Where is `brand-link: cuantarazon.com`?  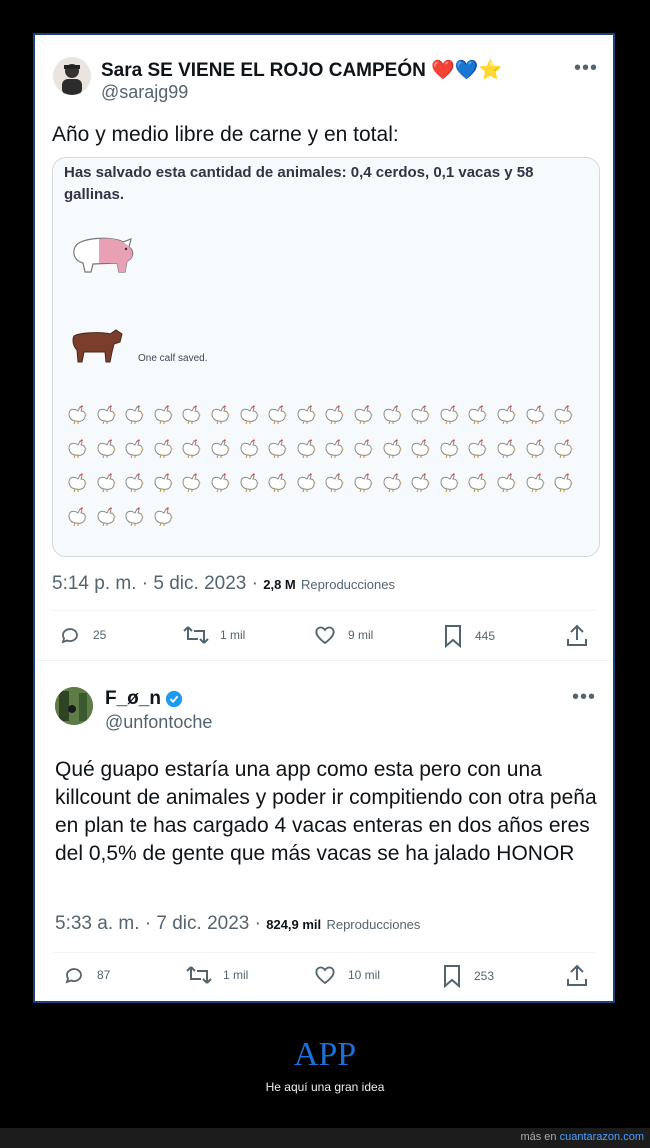
brand-link: cuantarazon.com is located at coordinates (602, 1137).